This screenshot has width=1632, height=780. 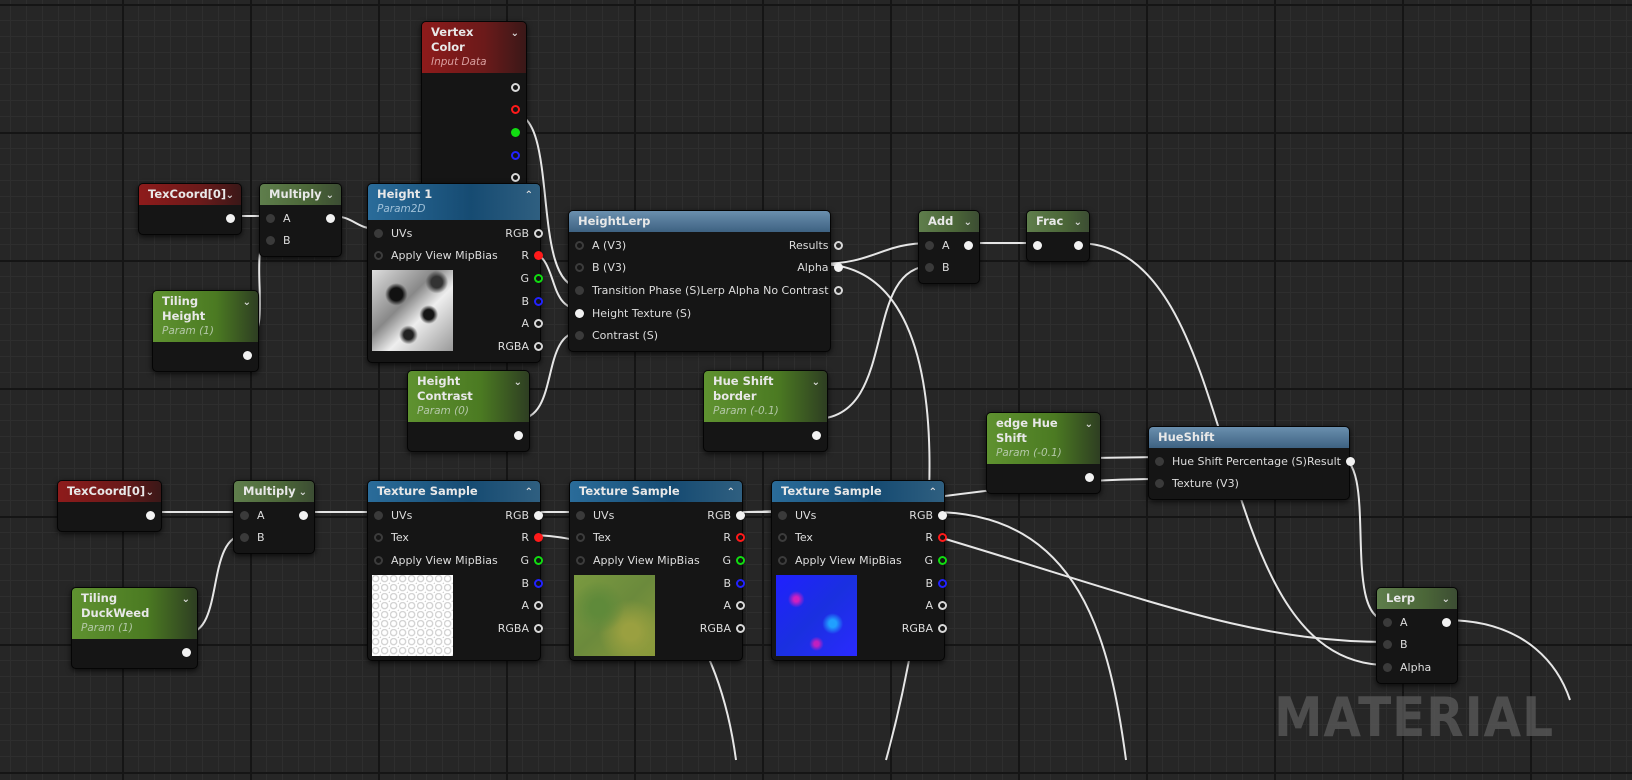 What do you see at coordinates (1417, 635) in the screenshot?
I see `node-lerp: Lerp ⌄ A B Alpha` at bounding box center [1417, 635].